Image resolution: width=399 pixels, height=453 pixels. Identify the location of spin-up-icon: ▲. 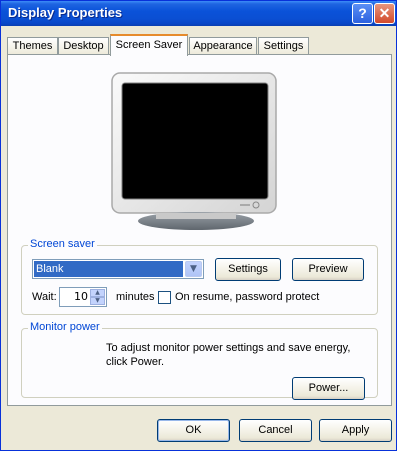
(97, 293).